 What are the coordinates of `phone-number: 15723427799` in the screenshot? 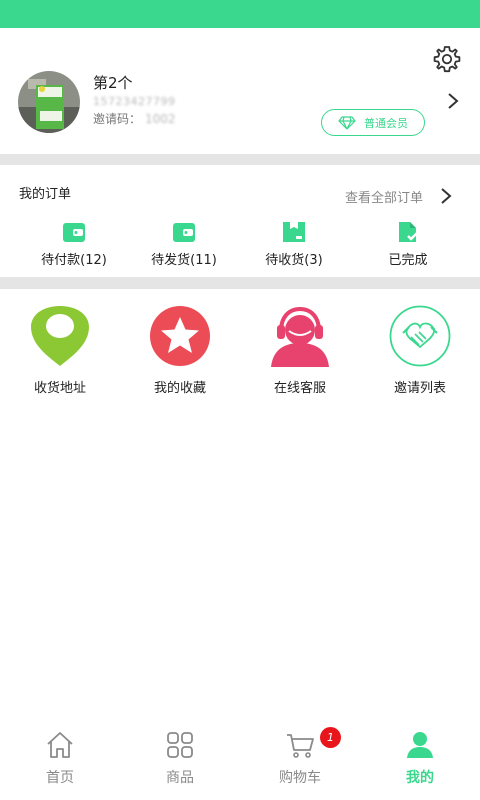 It's located at (134, 101).